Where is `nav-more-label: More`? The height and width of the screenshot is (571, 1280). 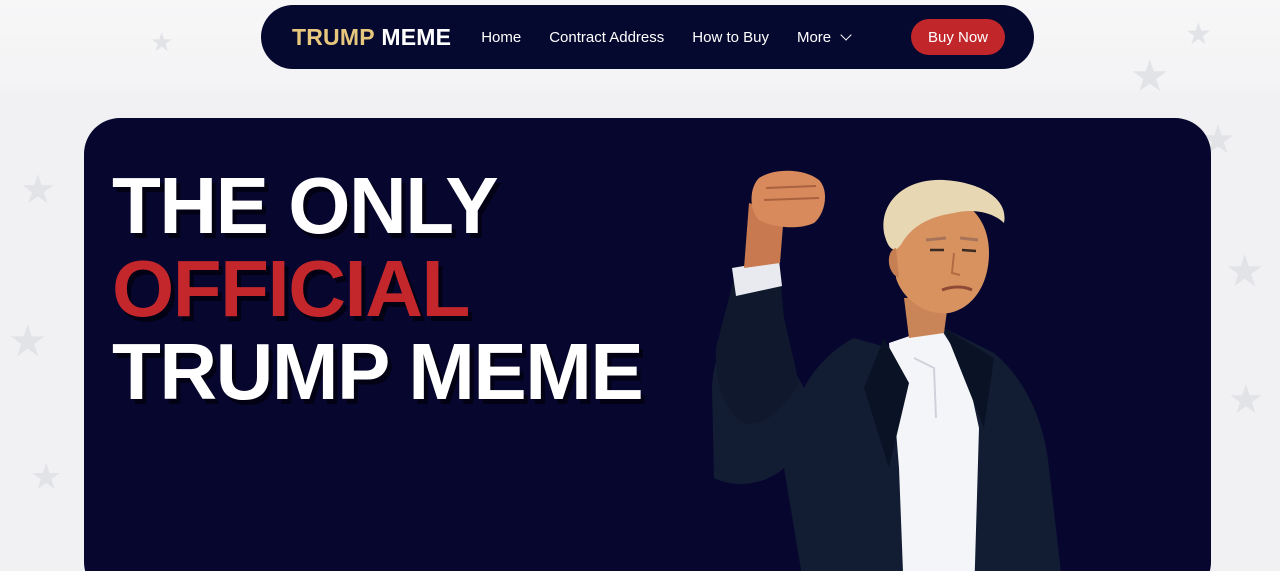 nav-more-label: More is located at coordinates (814, 37).